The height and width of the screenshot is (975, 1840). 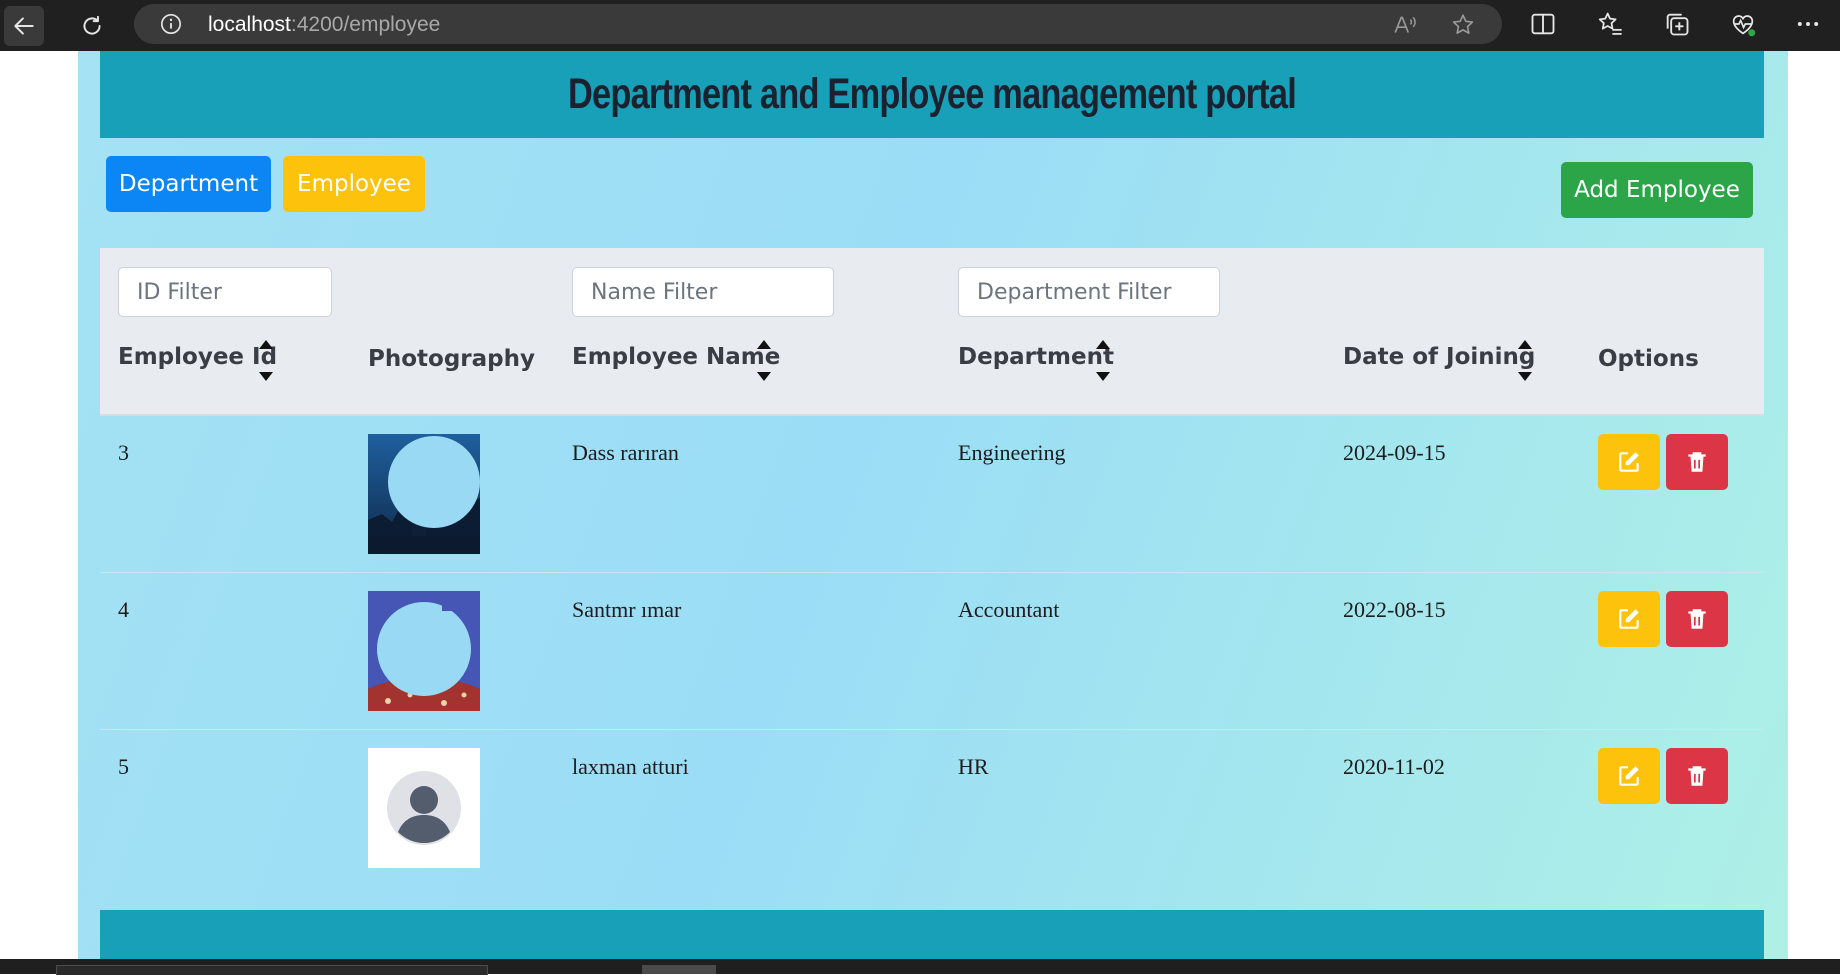 What do you see at coordinates (1677, 24) in the screenshot?
I see `collections-icon` at bounding box center [1677, 24].